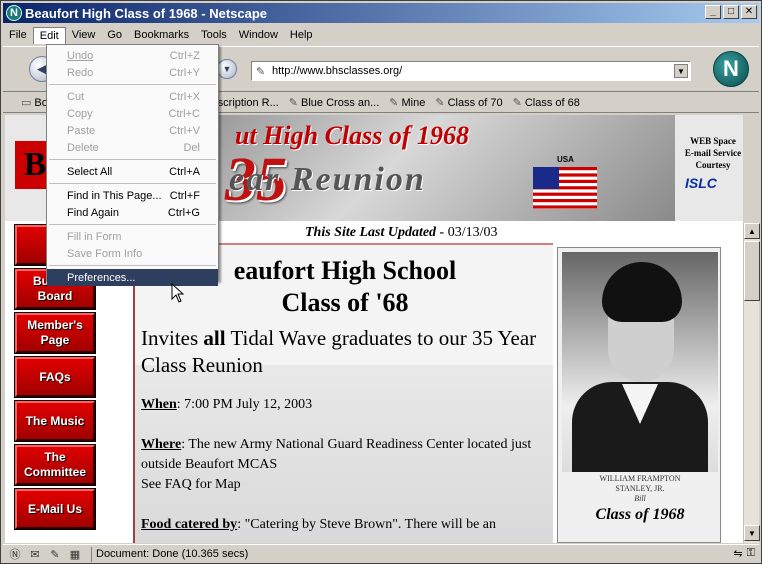 This screenshot has height=564, width=762. Describe the element at coordinates (565, 159) in the screenshot. I see `flag-label: USA` at that location.